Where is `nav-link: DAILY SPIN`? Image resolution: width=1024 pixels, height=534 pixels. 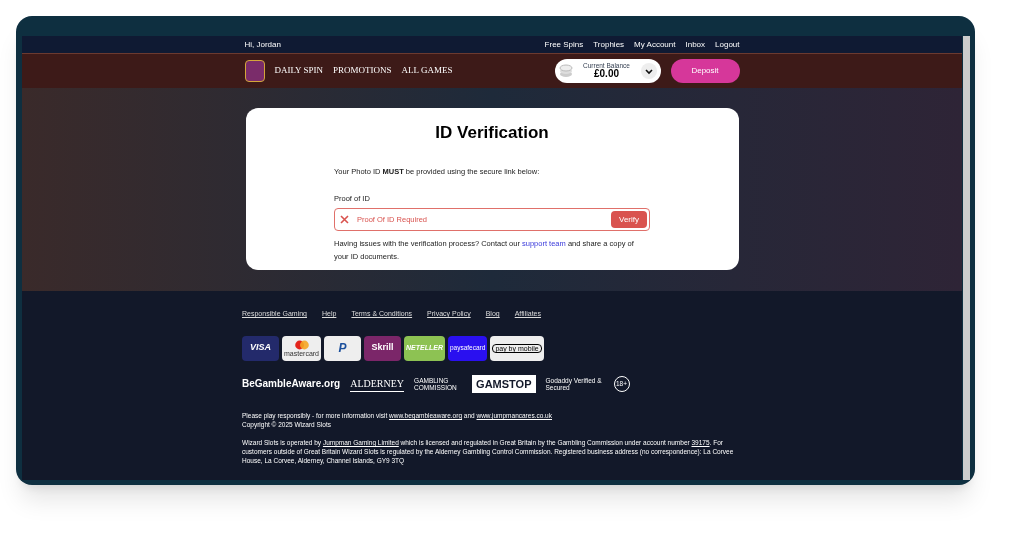
nav-link: DAILY SPIN is located at coordinates (298, 71).